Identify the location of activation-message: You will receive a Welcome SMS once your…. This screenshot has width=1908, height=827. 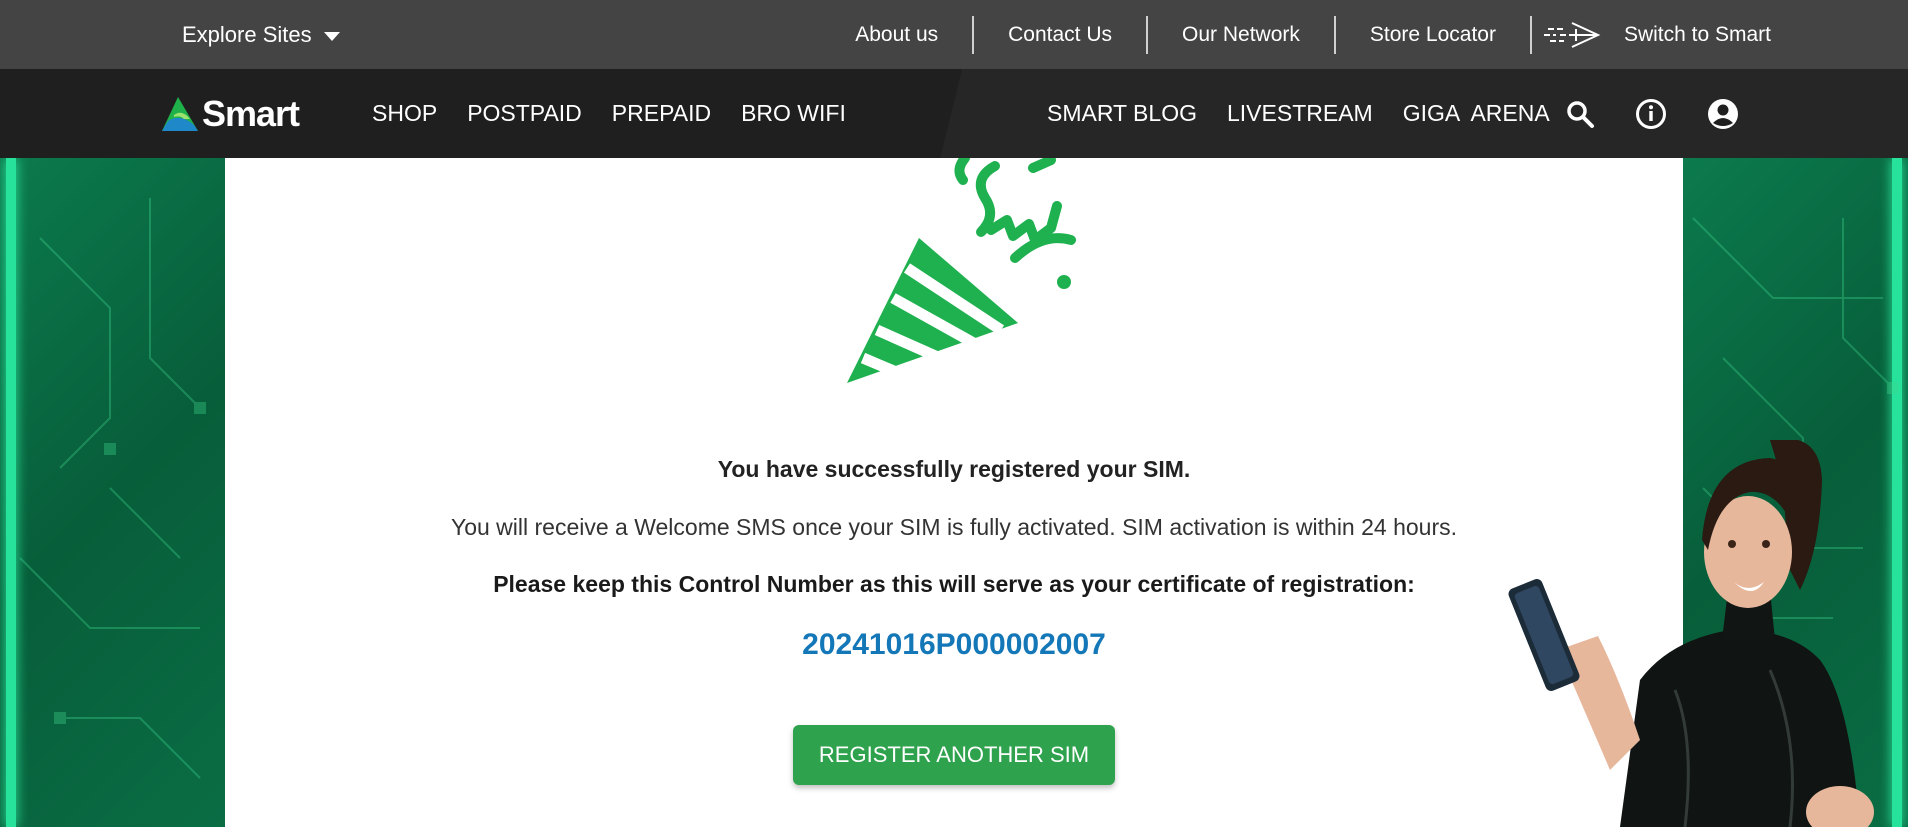
(954, 527).